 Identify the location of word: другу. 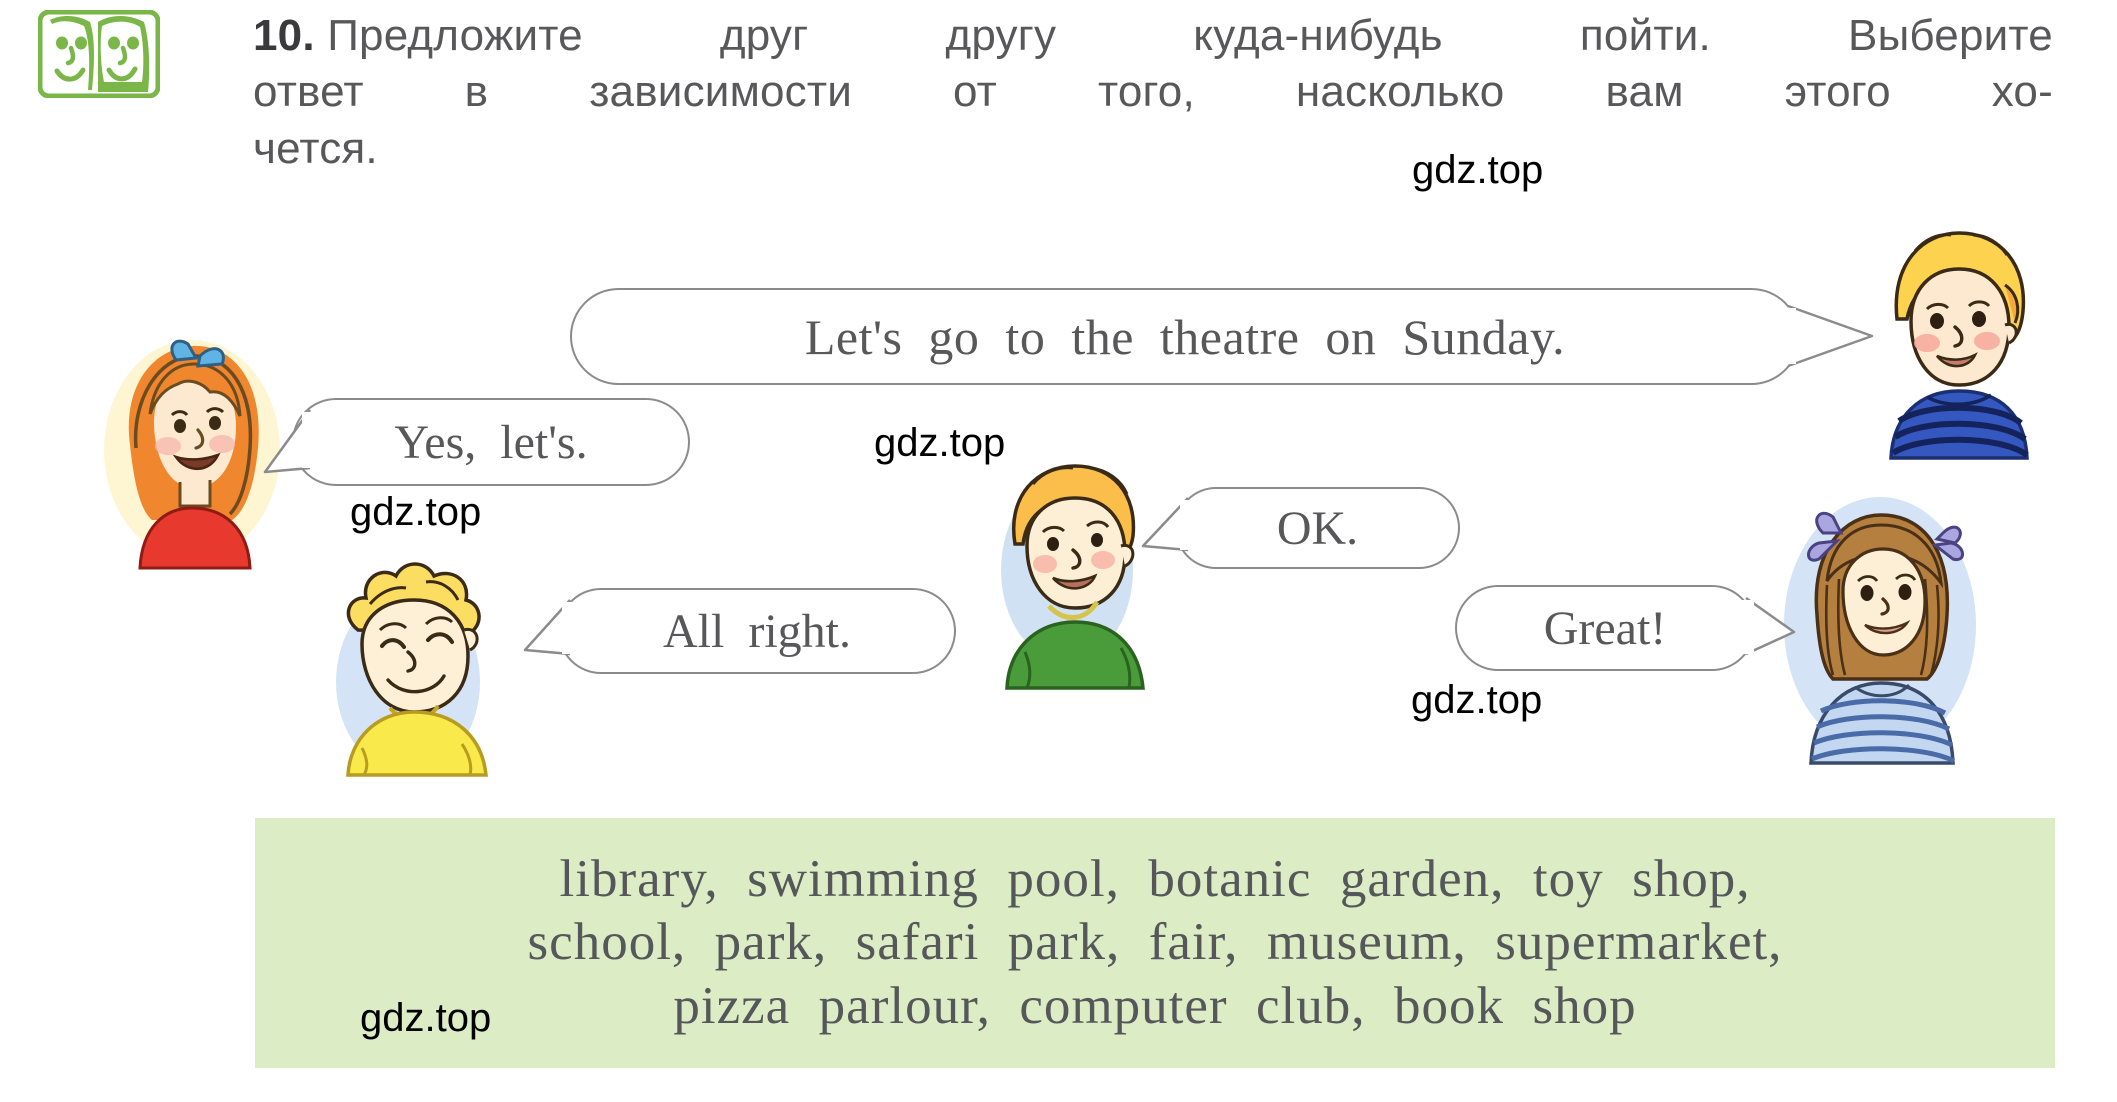
(1001, 35).